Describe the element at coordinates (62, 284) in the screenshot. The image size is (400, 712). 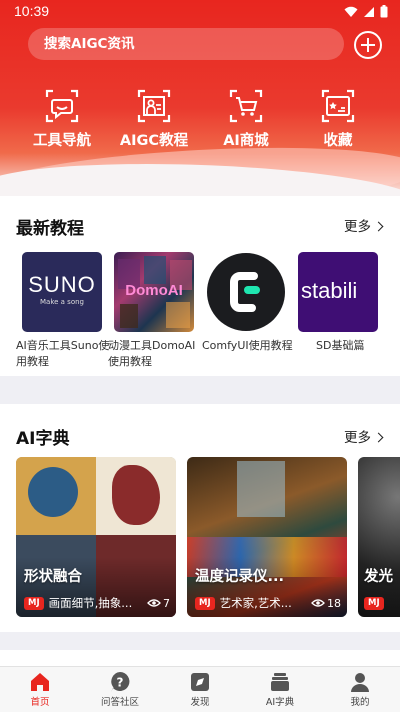
I see `thumb-text: SUNO` at that location.